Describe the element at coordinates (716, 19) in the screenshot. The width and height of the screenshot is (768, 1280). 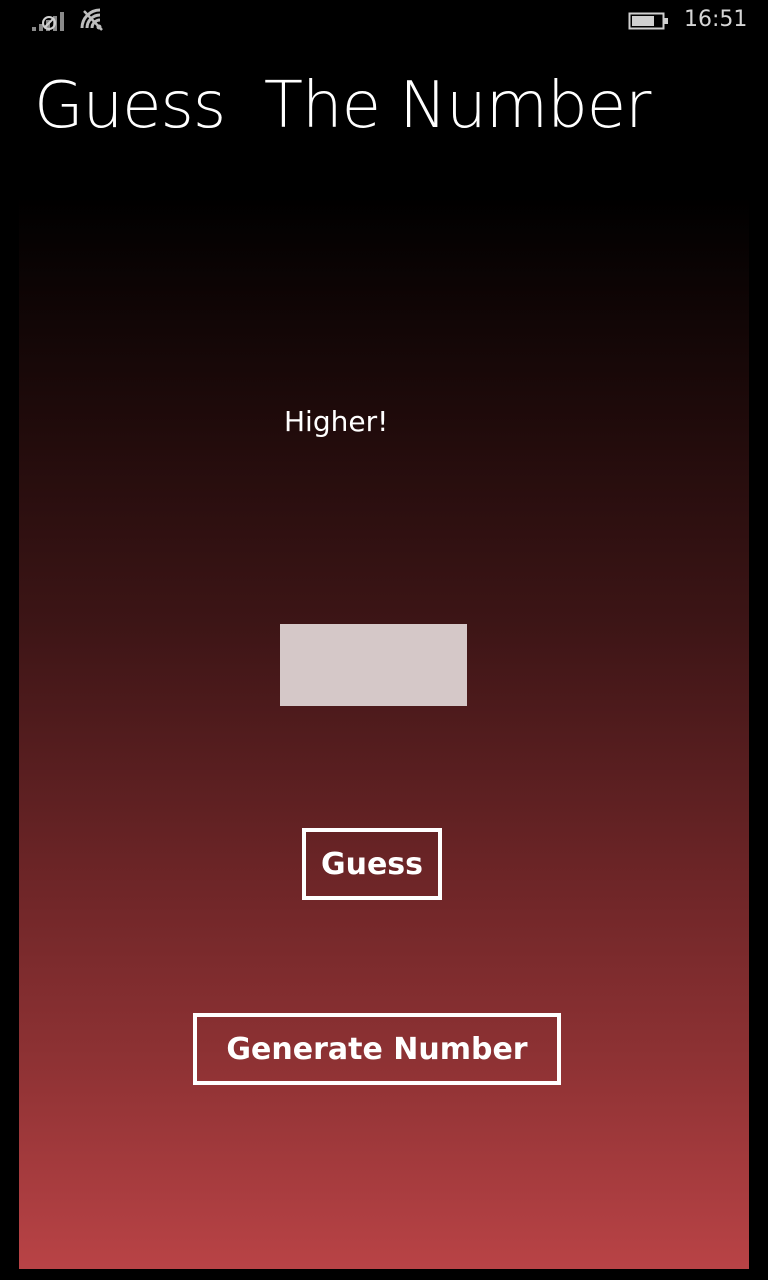
I see `status-clock: 16:51` at that location.